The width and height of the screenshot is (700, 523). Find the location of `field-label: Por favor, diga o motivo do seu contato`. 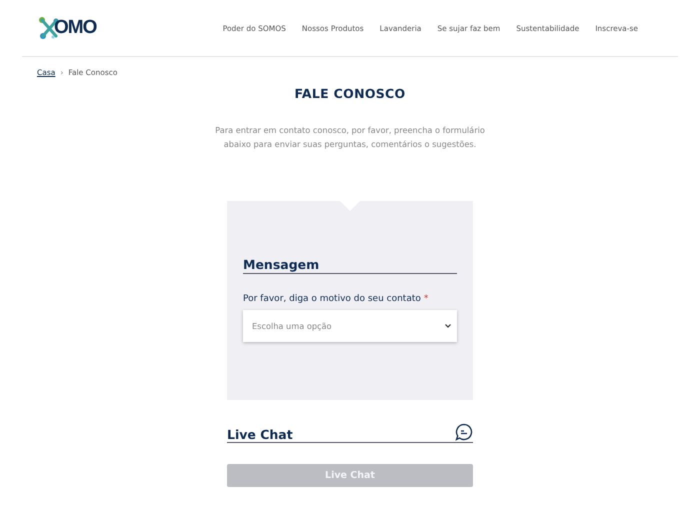

field-label: Por favor, diga o motivo do seu contato is located at coordinates (332, 299).